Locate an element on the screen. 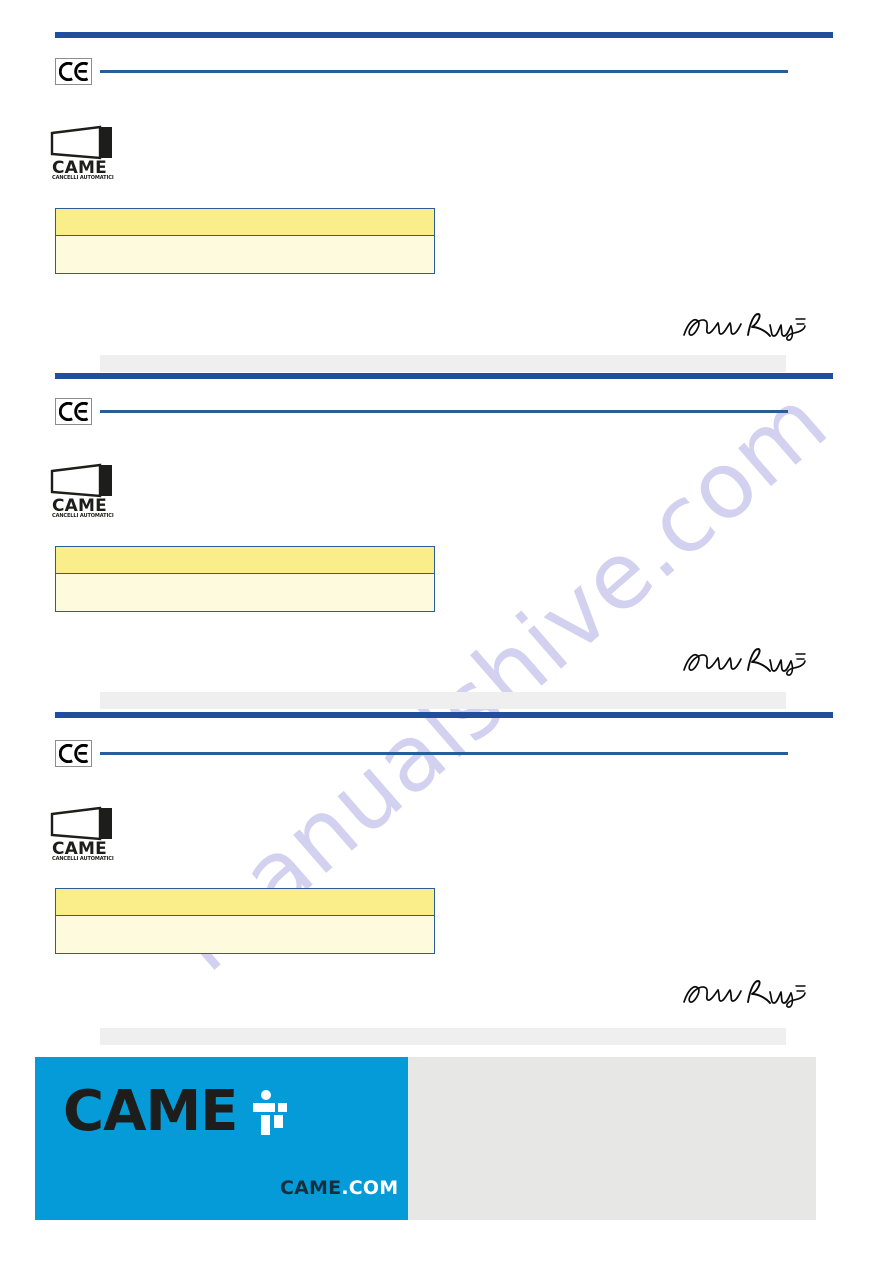 The image size is (893, 1263). footer-url: CAME.COM is located at coordinates (339, 1188).